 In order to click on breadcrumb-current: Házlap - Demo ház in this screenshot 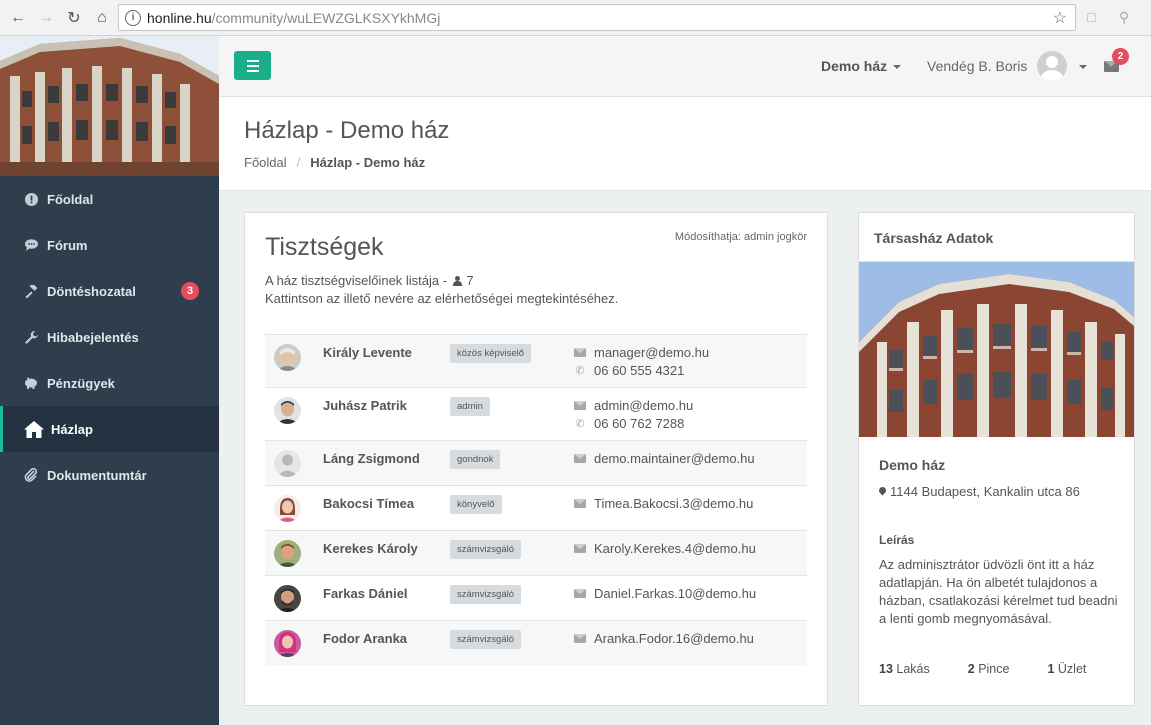, I will do `click(368, 162)`.